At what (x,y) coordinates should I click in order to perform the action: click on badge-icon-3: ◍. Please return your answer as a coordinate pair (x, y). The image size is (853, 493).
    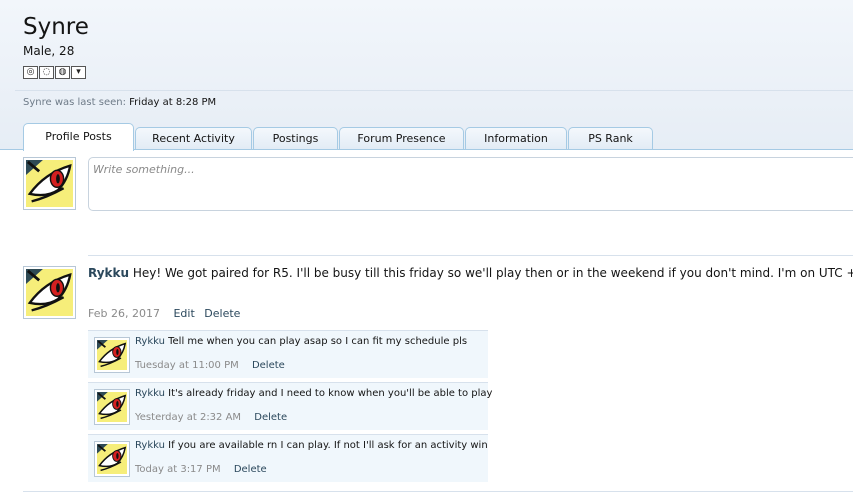
    Looking at the image, I should click on (62, 72).